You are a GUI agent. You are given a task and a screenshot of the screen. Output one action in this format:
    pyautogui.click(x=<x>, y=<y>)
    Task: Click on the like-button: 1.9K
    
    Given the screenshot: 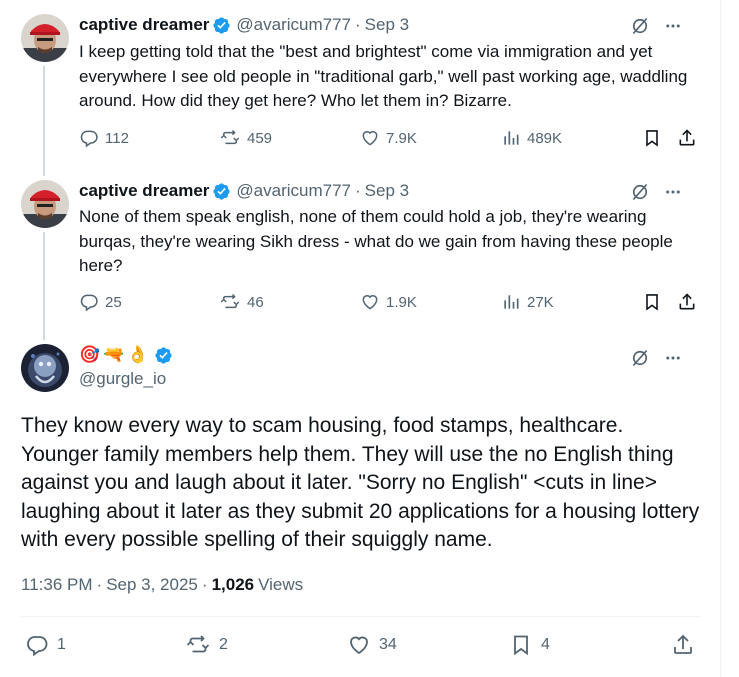 What is the action you would take?
    pyautogui.click(x=388, y=302)
    